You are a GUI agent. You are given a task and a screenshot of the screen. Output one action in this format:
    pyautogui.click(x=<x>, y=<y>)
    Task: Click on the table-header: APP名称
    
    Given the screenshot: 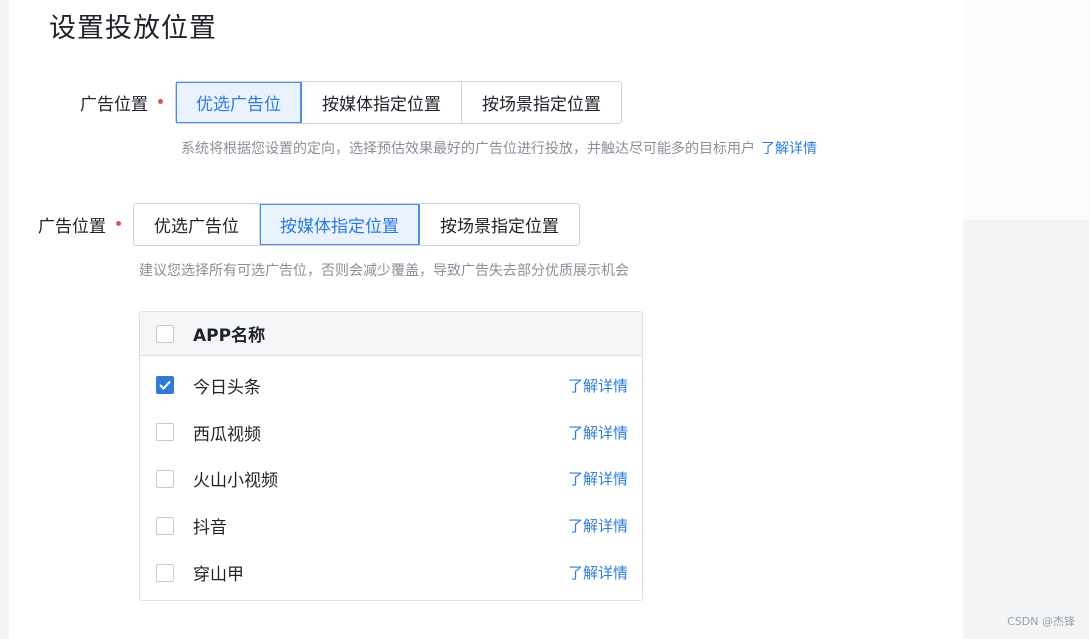 What is the action you would take?
    pyautogui.click(x=391, y=334)
    